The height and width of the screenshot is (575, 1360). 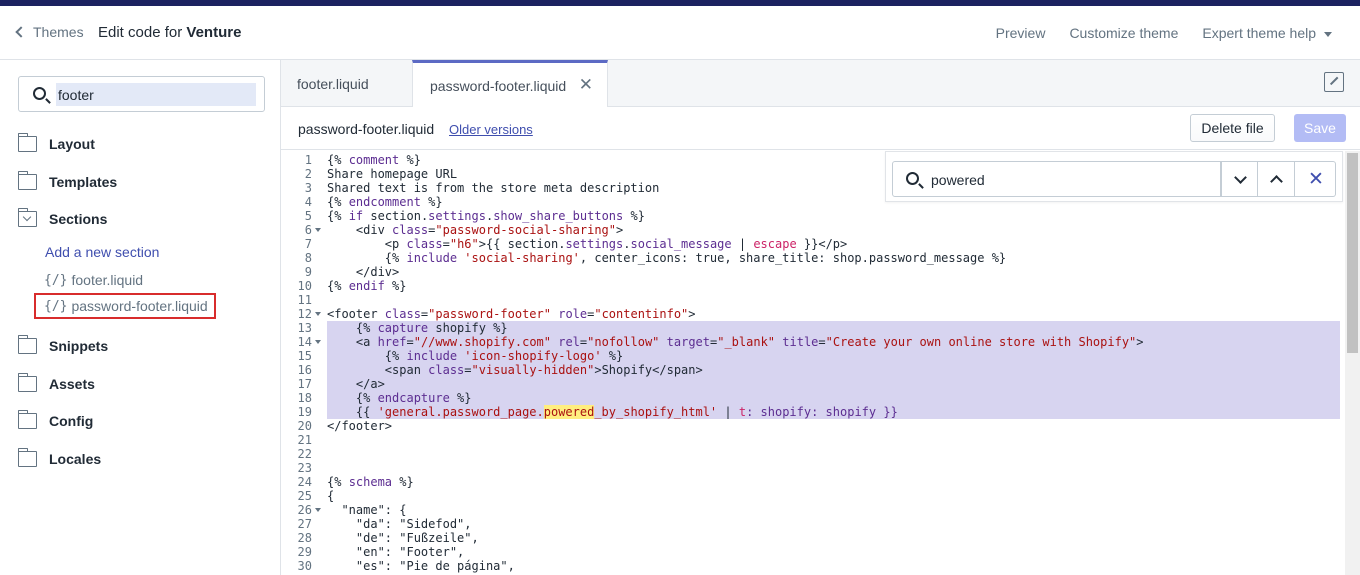 What do you see at coordinates (586, 85) in the screenshot?
I see `close-tab-icon: ✕` at bounding box center [586, 85].